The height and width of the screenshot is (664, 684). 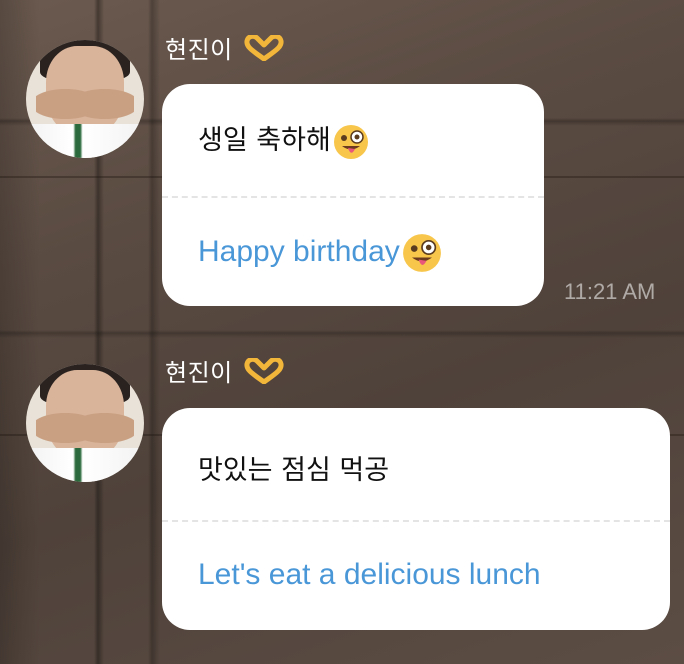 What do you see at coordinates (369, 574) in the screenshot?
I see `message-translation-text: Let's eat a delicious lunch` at bounding box center [369, 574].